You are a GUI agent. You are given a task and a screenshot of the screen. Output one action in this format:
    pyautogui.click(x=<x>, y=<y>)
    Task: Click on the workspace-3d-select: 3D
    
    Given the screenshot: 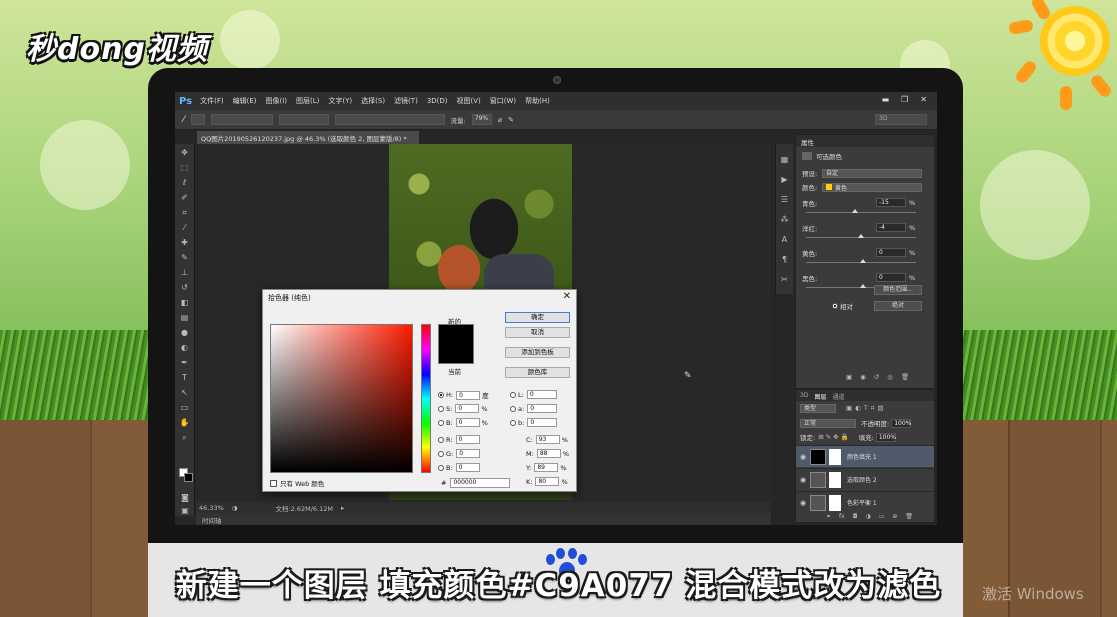 What is the action you would take?
    pyautogui.click(x=901, y=119)
    